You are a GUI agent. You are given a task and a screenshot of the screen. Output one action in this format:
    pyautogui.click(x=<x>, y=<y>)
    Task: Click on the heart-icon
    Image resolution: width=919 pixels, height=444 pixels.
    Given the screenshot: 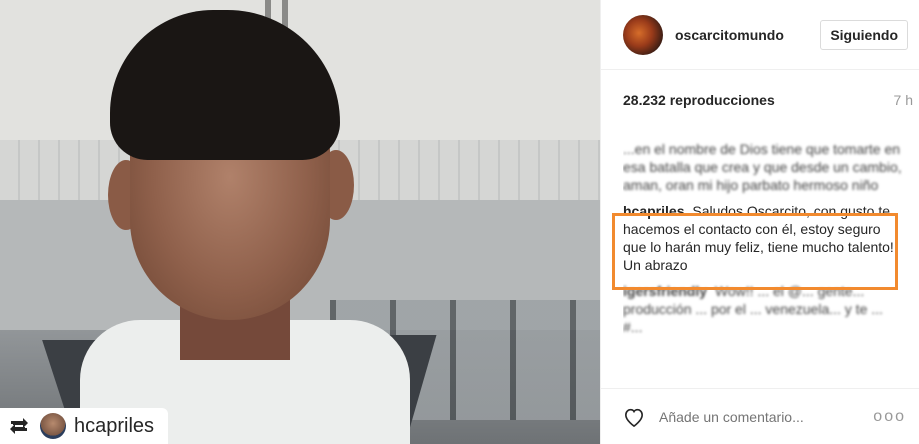 What is the action you would take?
    pyautogui.click(x=635, y=417)
    